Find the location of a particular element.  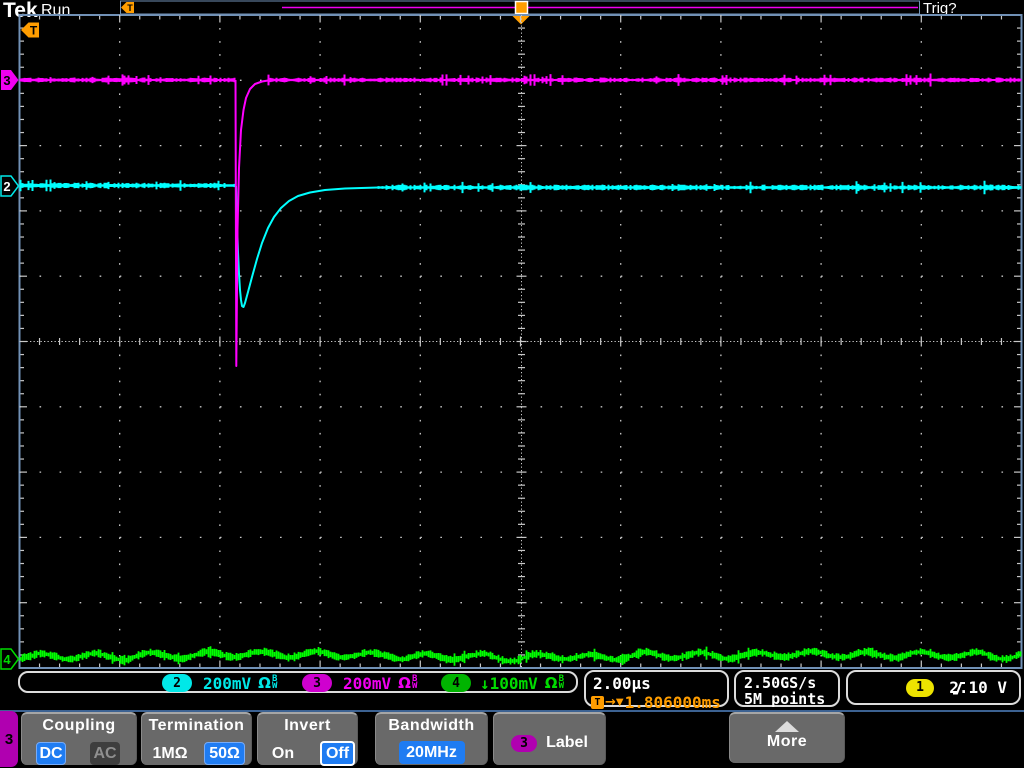

ch4-ground-marker: 4 is located at coordinates (10, 659).